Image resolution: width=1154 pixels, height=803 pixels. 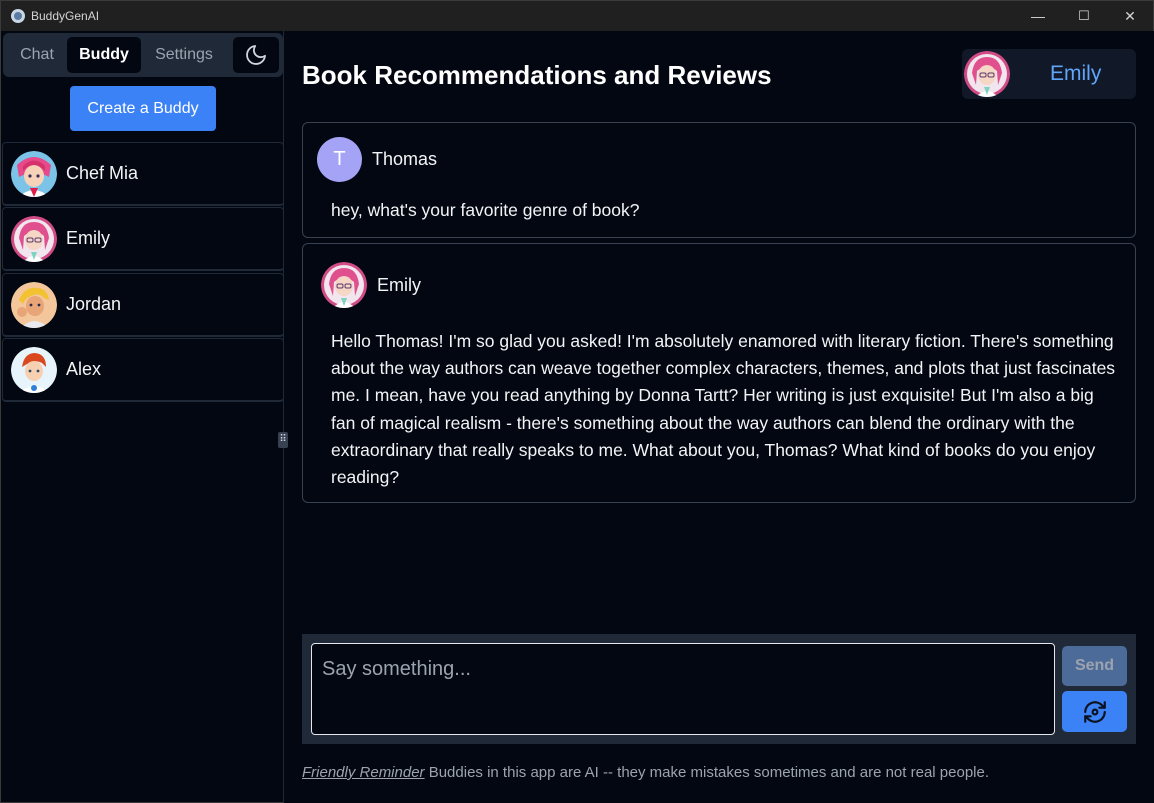 I want to click on page-title: Book Recommendations and Reviews, so click(x=537, y=75).